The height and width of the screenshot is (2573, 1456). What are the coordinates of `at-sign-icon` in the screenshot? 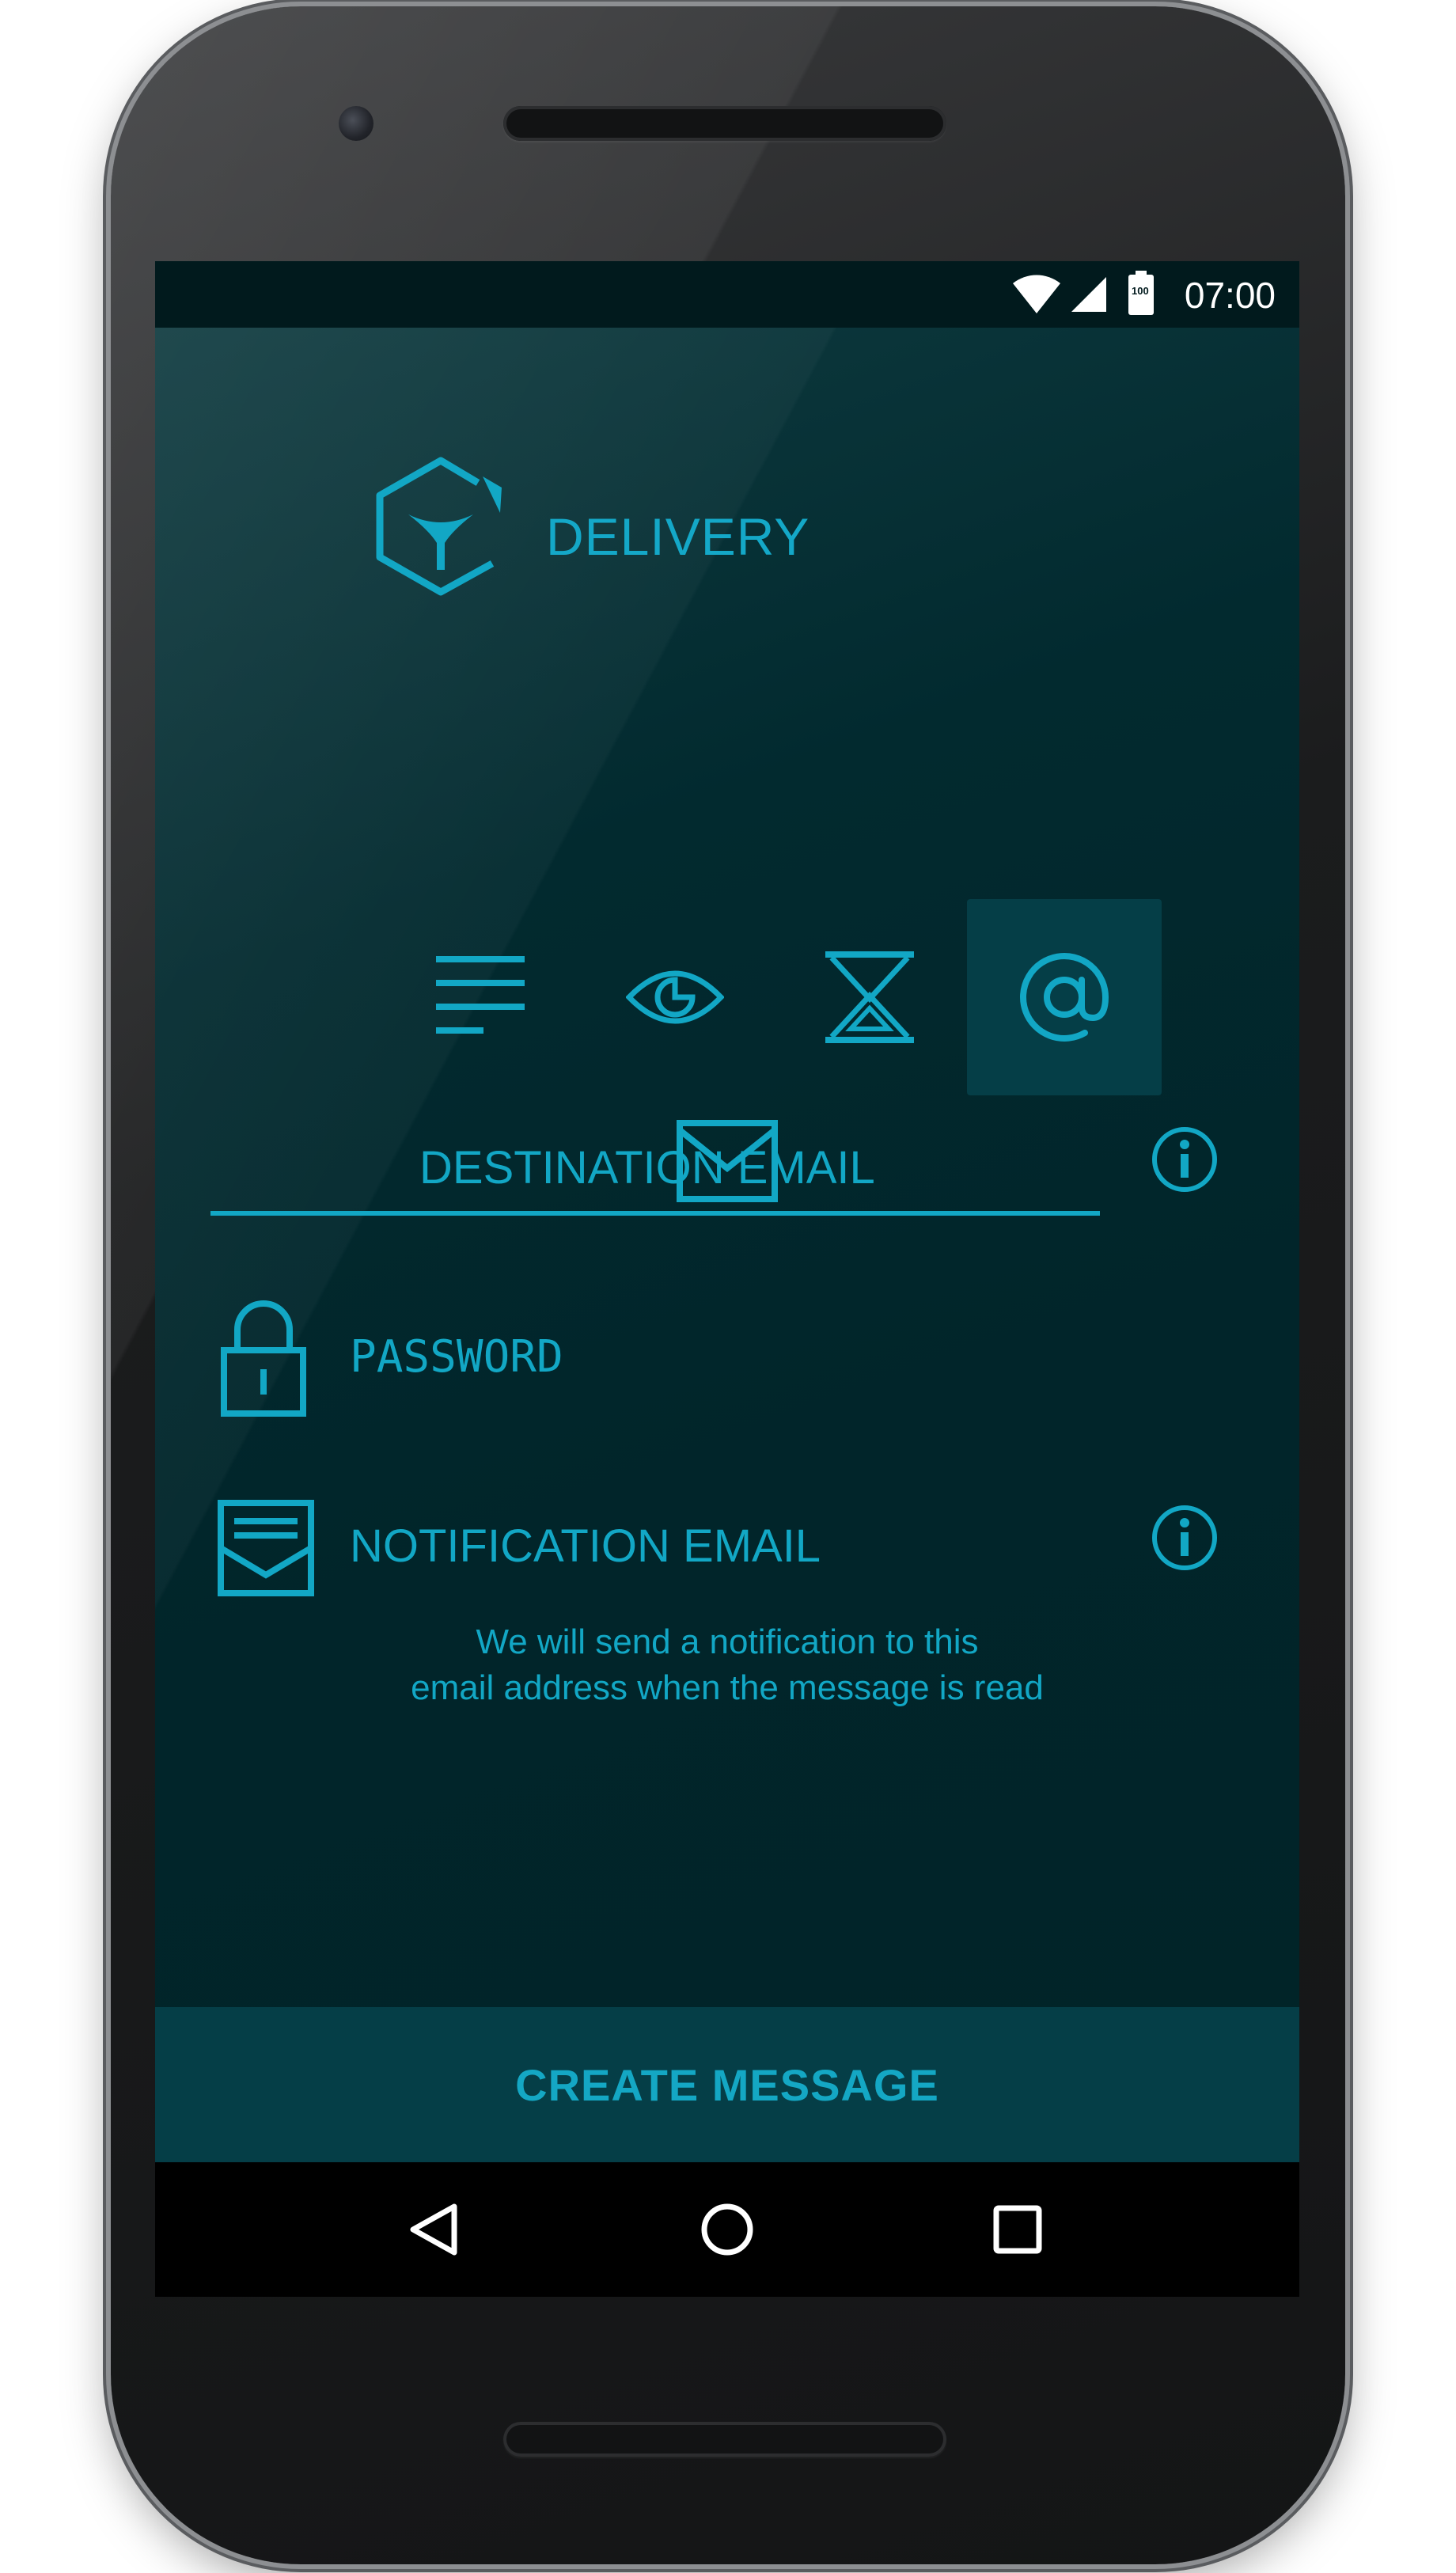 It's located at (1064, 998).